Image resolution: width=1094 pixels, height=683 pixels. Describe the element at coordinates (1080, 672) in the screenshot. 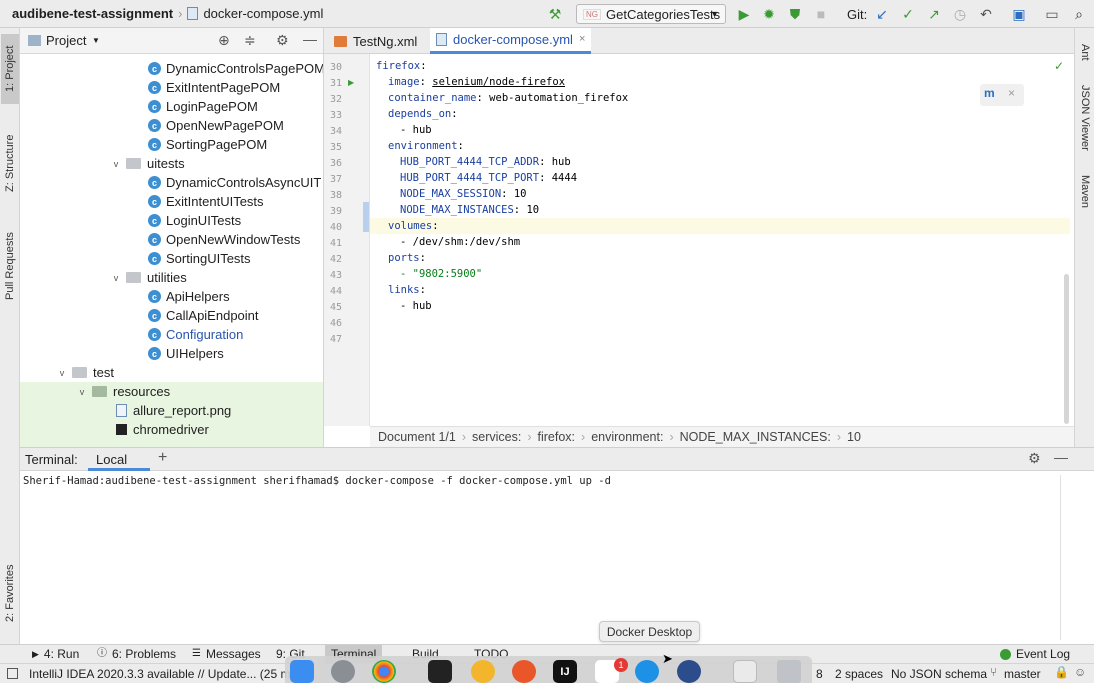

I see `memory-indicator-icon: ☺` at that location.